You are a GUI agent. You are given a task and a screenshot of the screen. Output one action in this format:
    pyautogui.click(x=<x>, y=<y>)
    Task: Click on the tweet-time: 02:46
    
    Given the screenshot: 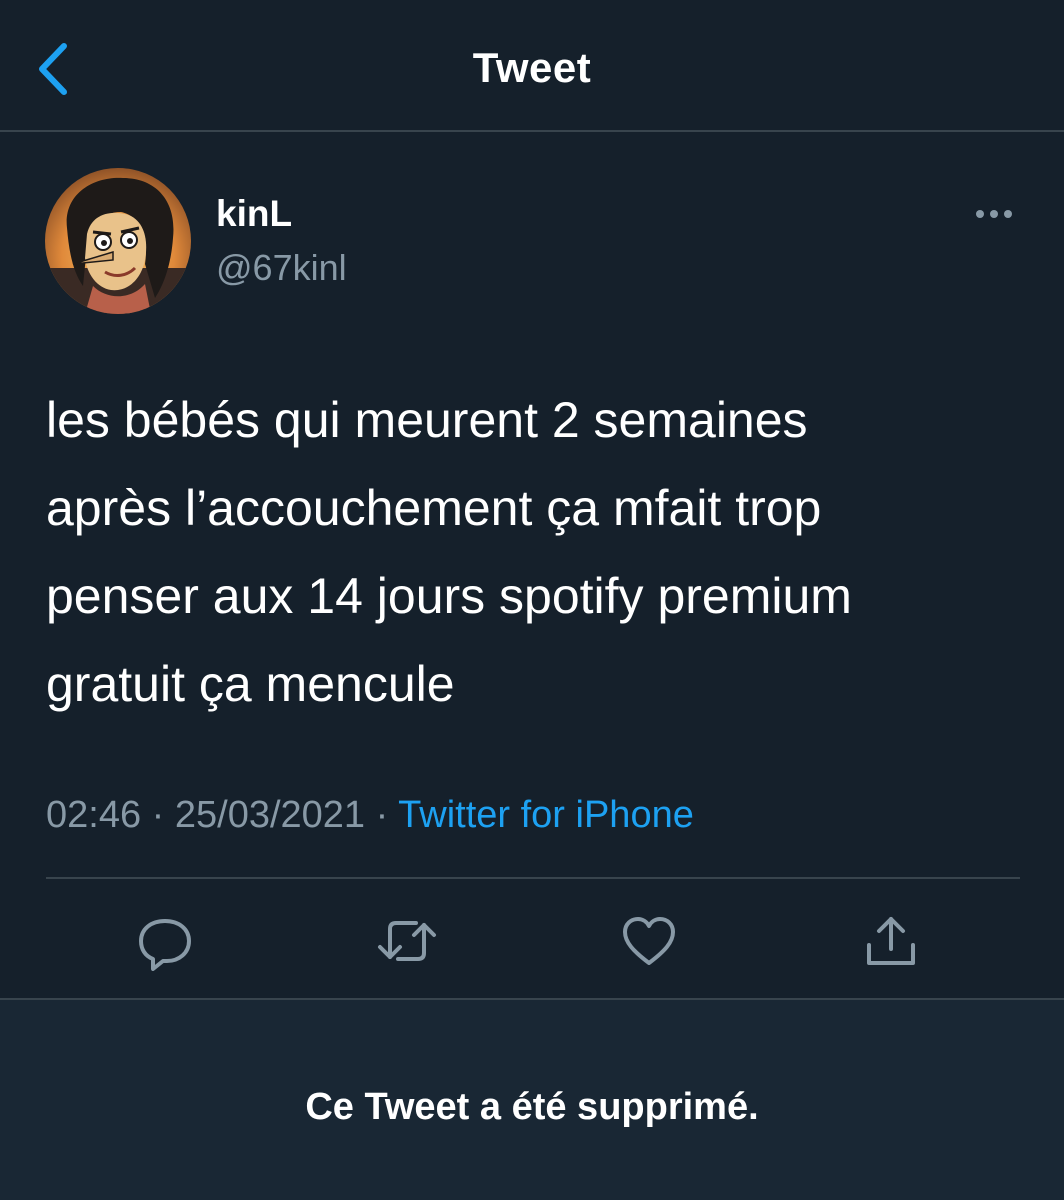 What is the action you would take?
    pyautogui.click(x=94, y=815)
    